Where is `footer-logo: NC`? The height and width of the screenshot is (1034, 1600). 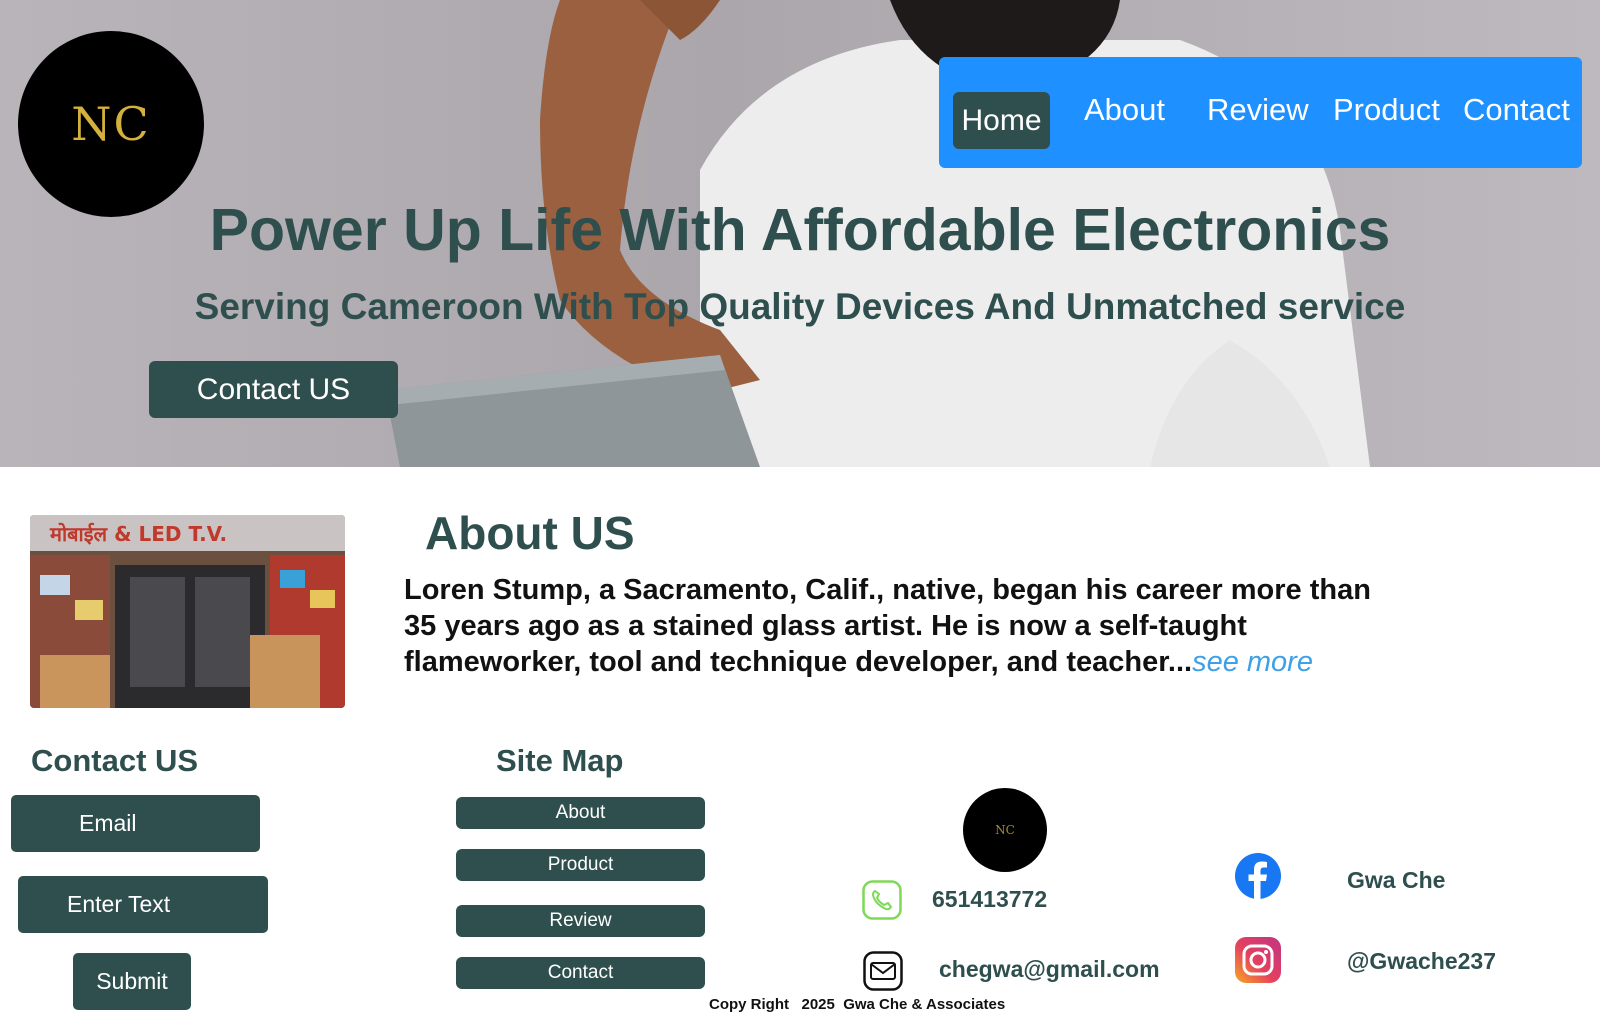 footer-logo: NC is located at coordinates (1005, 830).